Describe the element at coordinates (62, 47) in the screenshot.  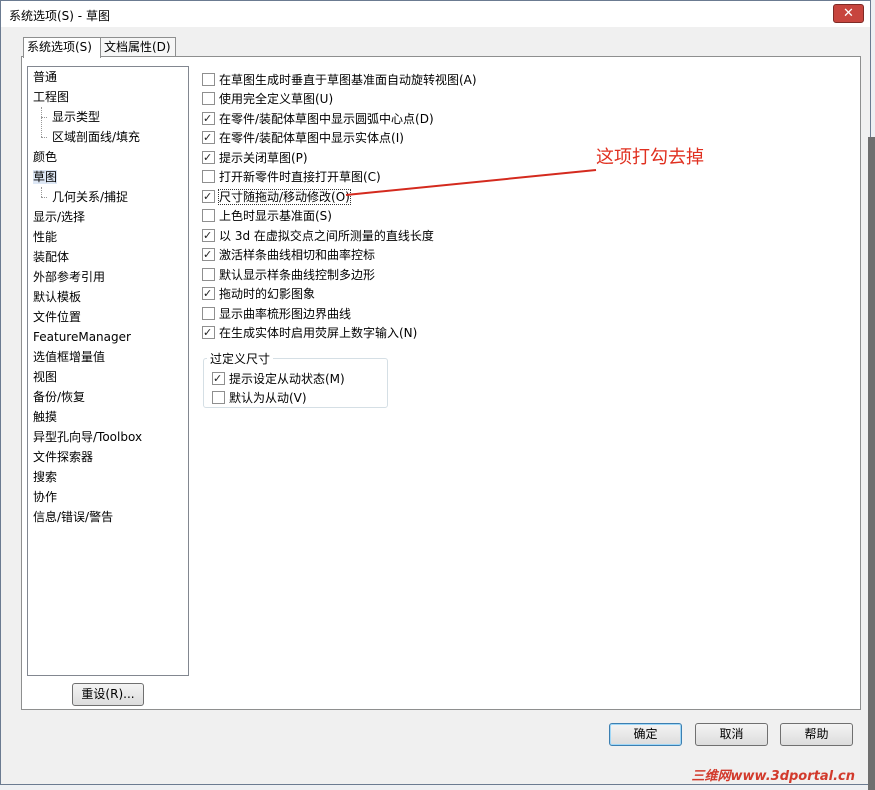
I see `tab-system-options: 系统选项(S)` at that location.